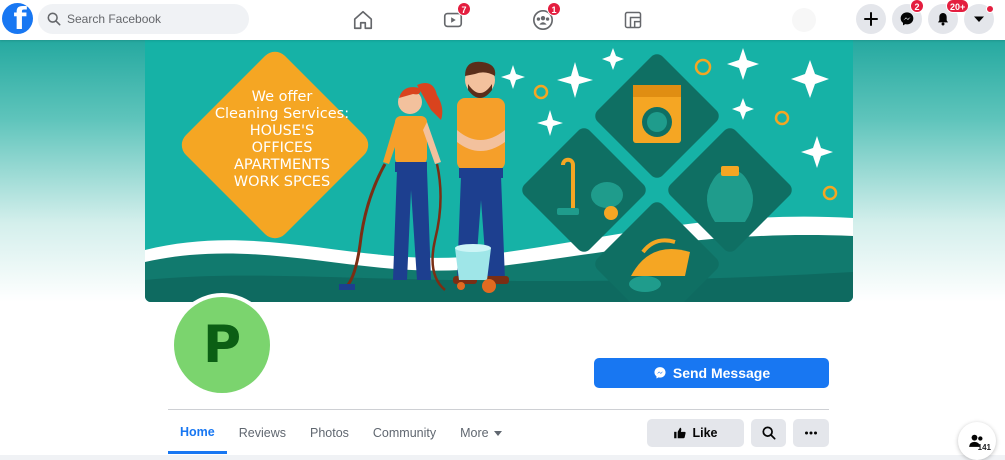 This screenshot has height=460, width=1005. I want to click on tab-more: More, so click(481, 433).